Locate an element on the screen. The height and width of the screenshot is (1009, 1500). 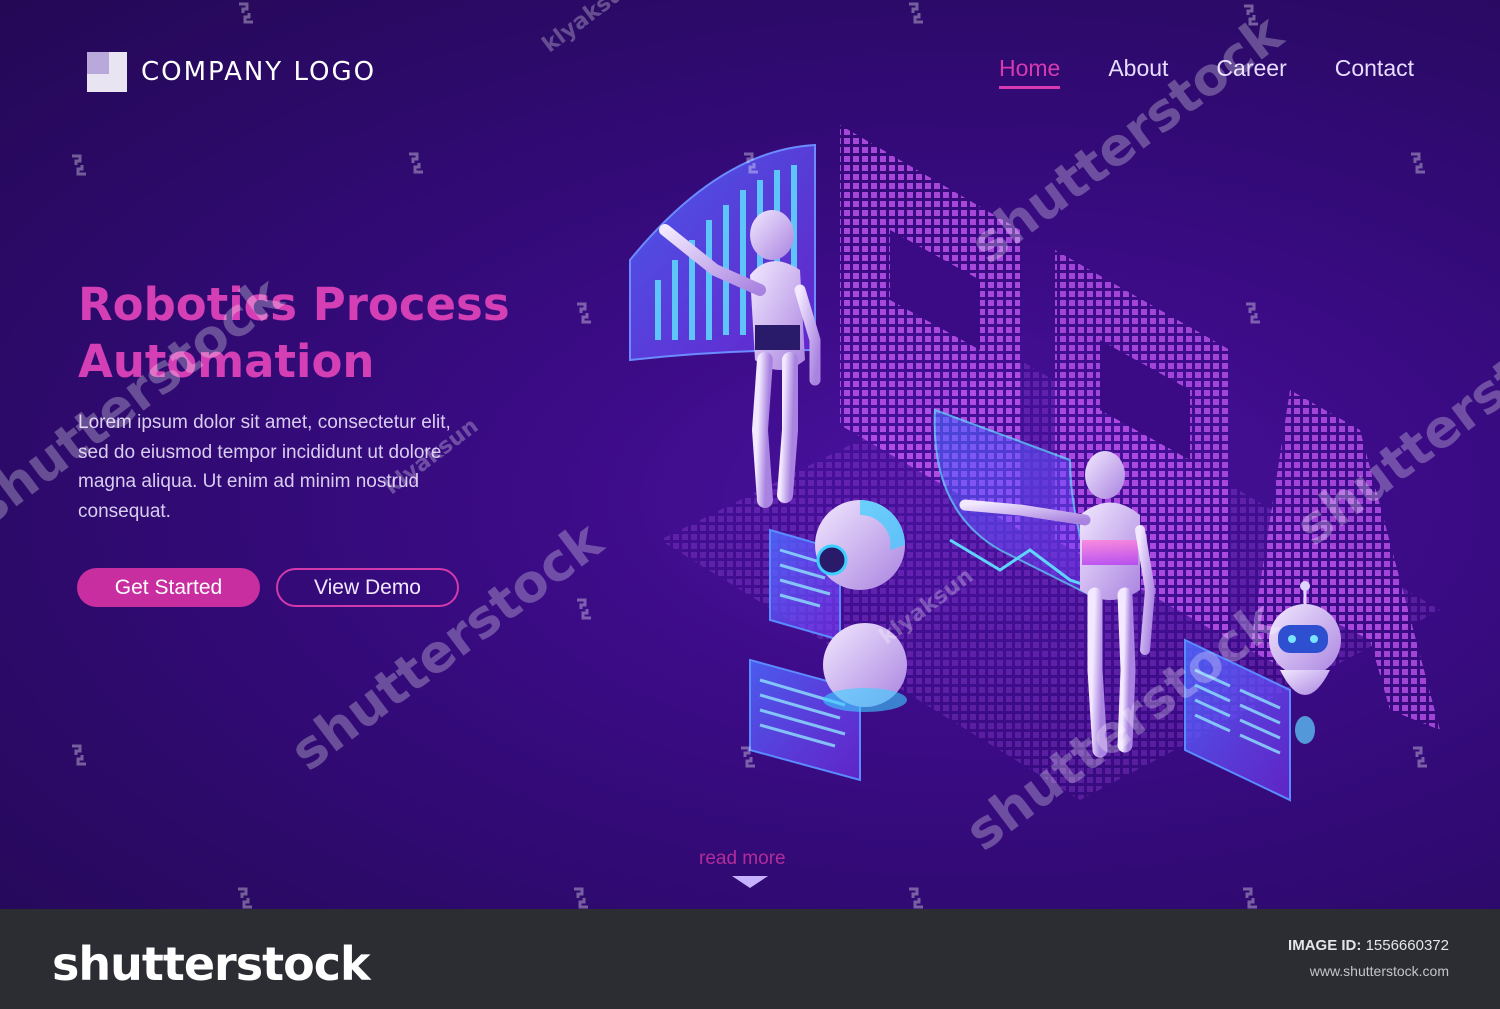
nav-home: Home is located at coordinates (1029, 72).